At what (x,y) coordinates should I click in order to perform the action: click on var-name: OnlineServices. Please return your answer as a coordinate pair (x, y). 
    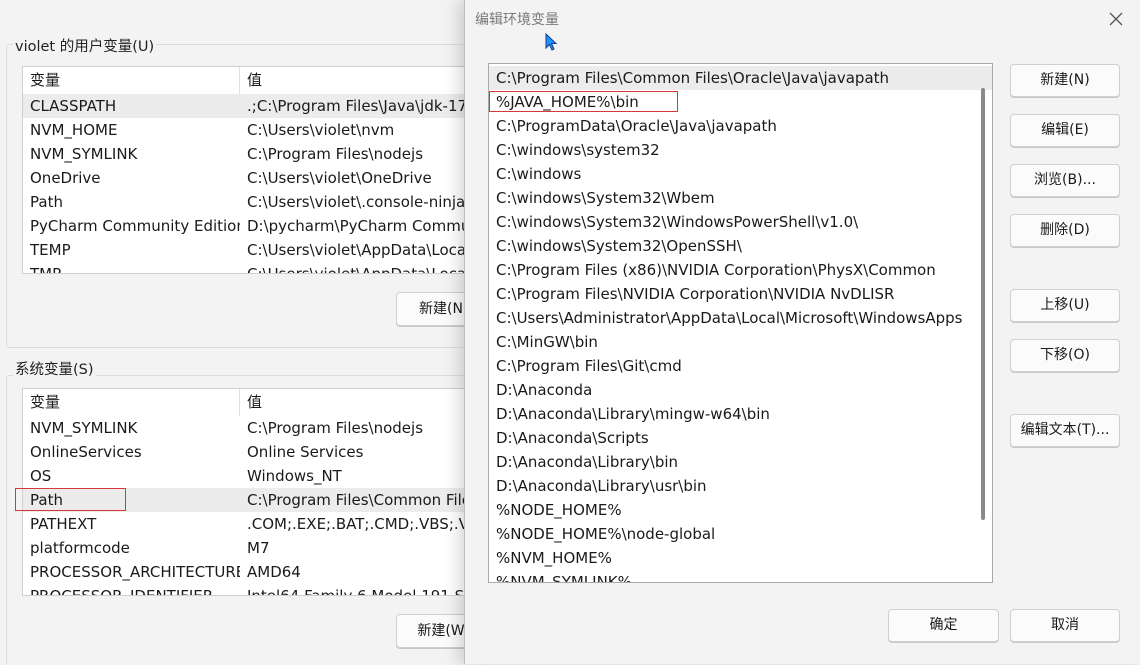
    Looking at the image, I should click on (86, 452).